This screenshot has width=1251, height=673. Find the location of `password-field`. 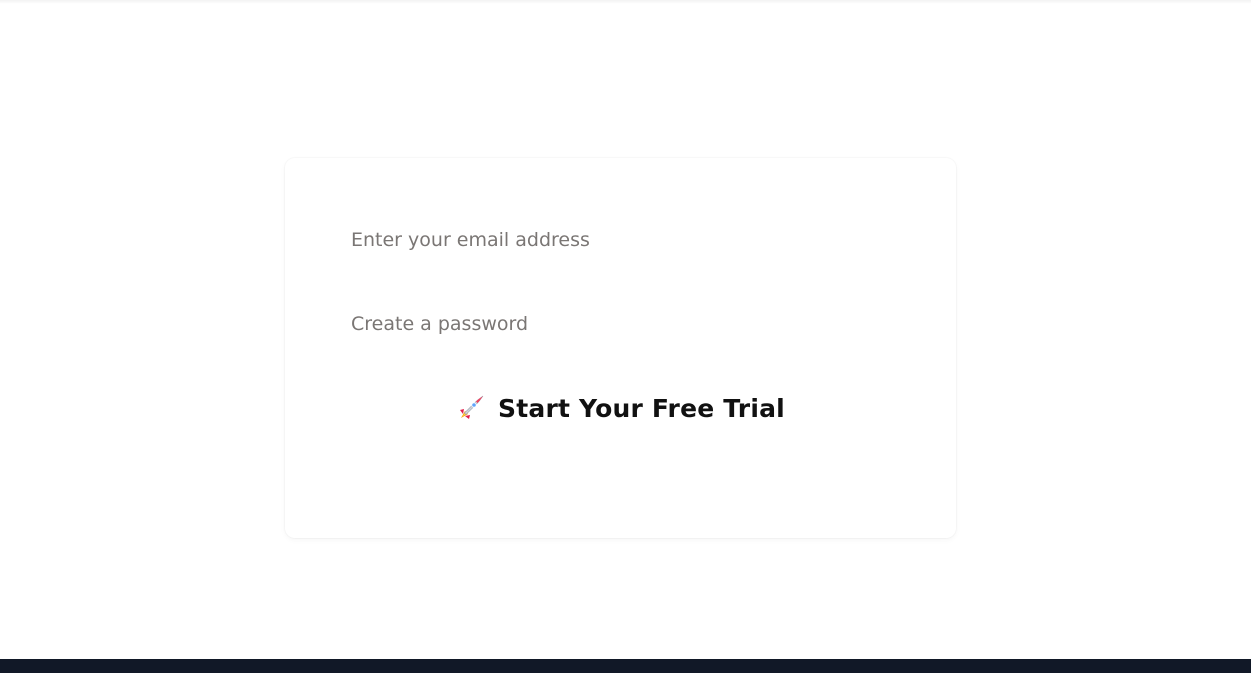

password-field is located at coordinates (619, 324).